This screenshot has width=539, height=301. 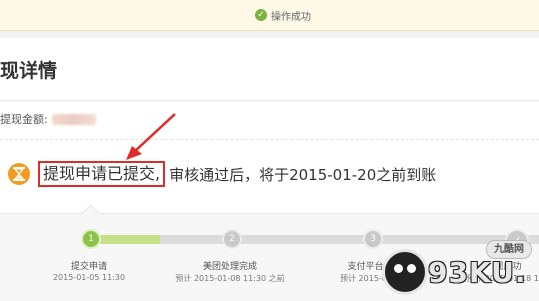 What do you see at coordinates (477, 272) in the screenshot?
I see `watermark-text: 93KU.` at bounding box center [477, 272].